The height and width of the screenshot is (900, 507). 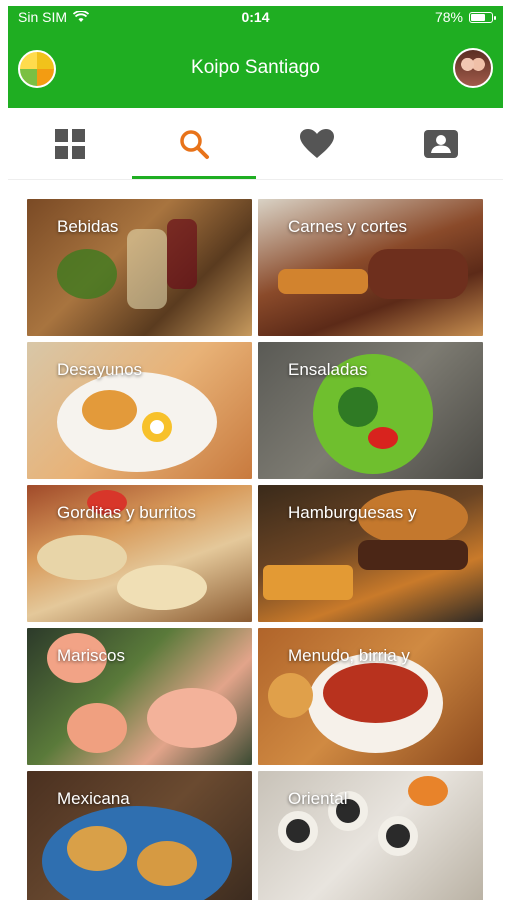 I want to click on category-label: Carnes y cortes, so click(x=348, y=226).